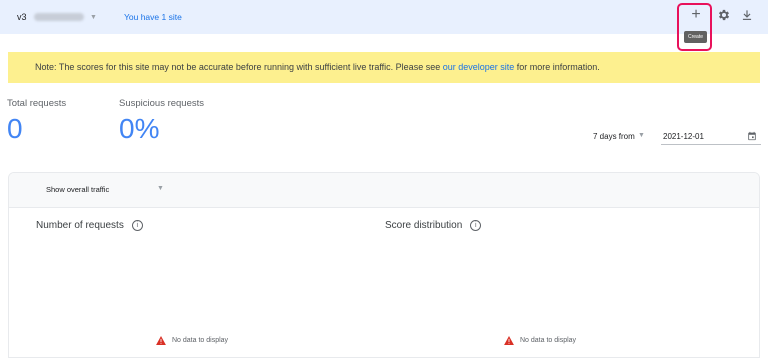 Image resolution: width=768 pixels, height=358 pixels. What do you see at coordinates (80, 225) in the screenshot?
I see `requests-chart-title-text: Number of requests` at bounding box center [80, 225].